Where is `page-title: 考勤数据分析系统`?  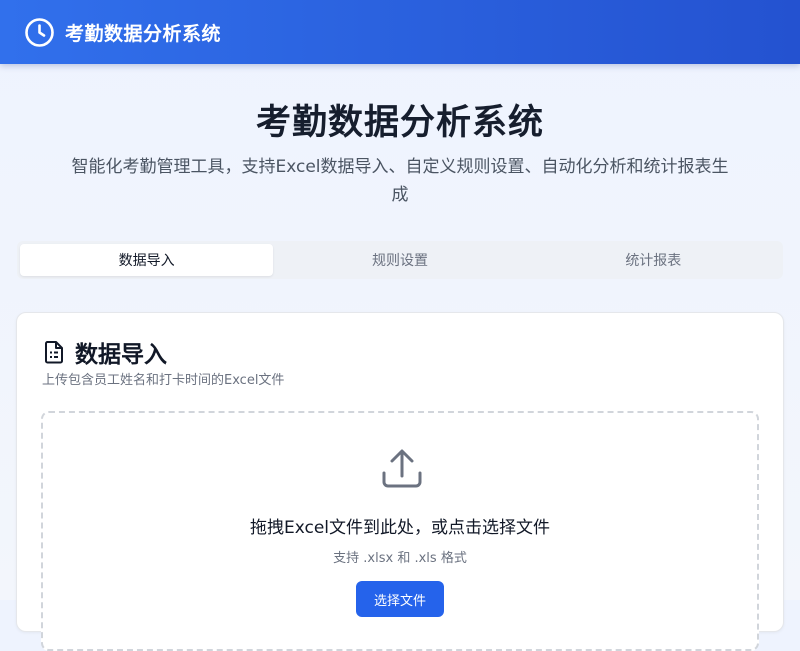 page-title: 考勤数据分析系统 is located at coordinates (399, 123).